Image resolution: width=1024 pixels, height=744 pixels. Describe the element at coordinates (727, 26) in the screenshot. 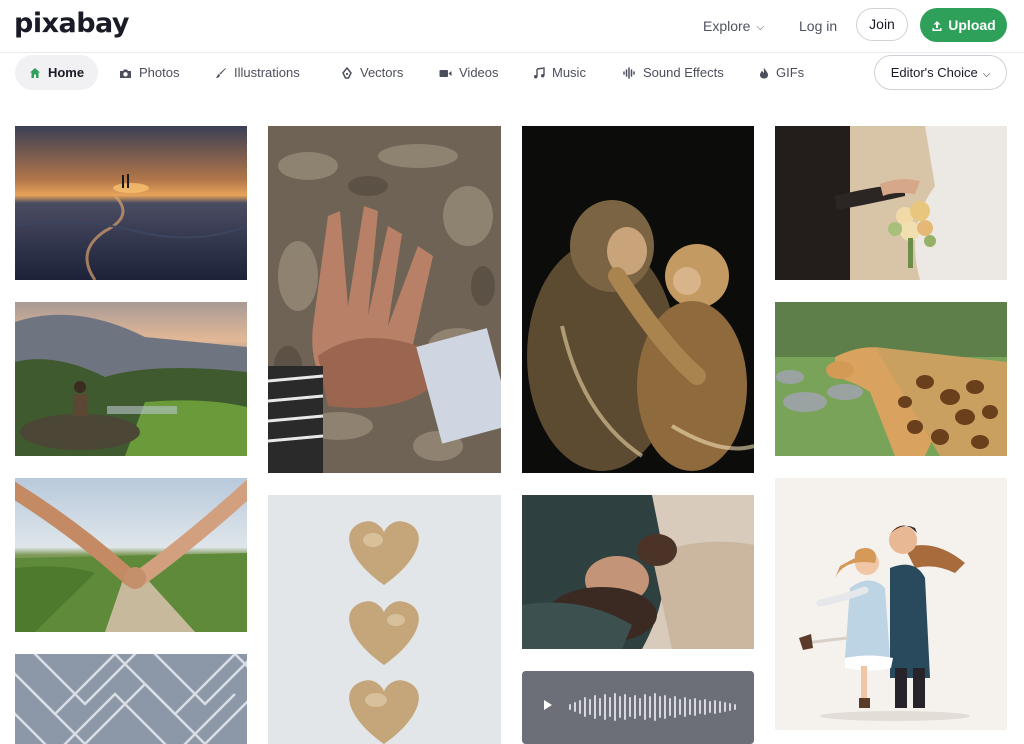

I see `explore-label: Explore` at that location.